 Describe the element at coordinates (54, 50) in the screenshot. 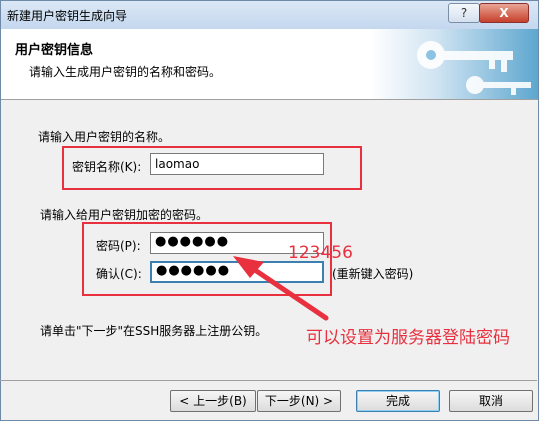

I see `header-title: 用户密钥信息` at that location.